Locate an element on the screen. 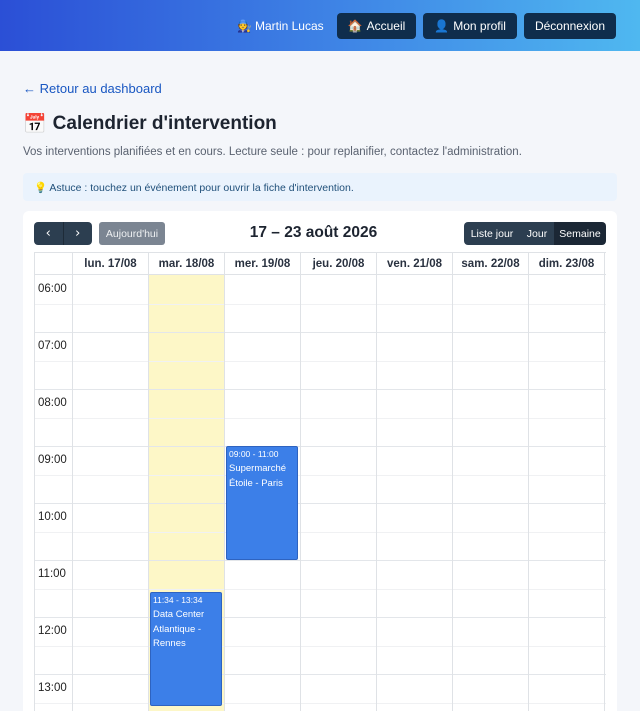 The width and height of the screenshot is (640, 711). view-switcher: Liste jour Jour Semaine is located at coordinates (535, 233).